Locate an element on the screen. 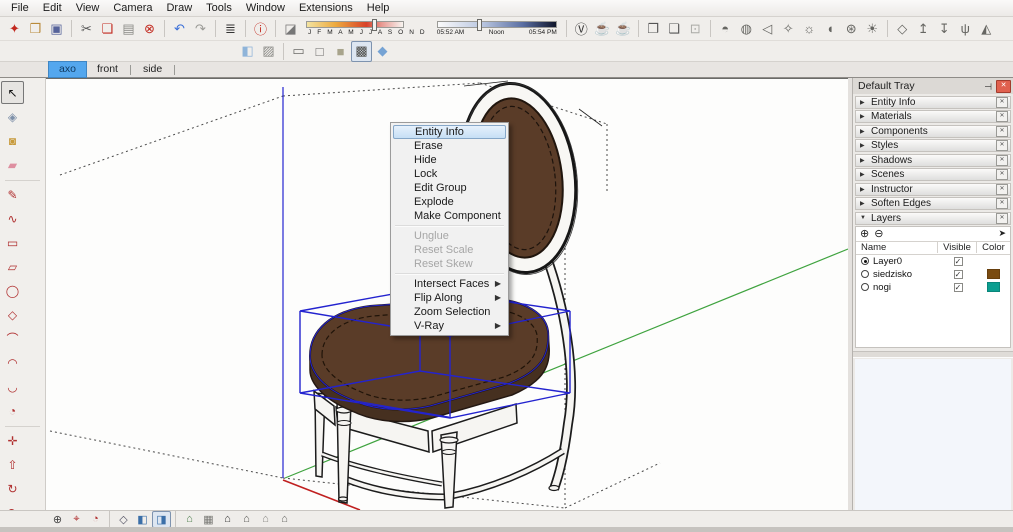  monochrome-button: ◆ is located at coordinates (382, 51).